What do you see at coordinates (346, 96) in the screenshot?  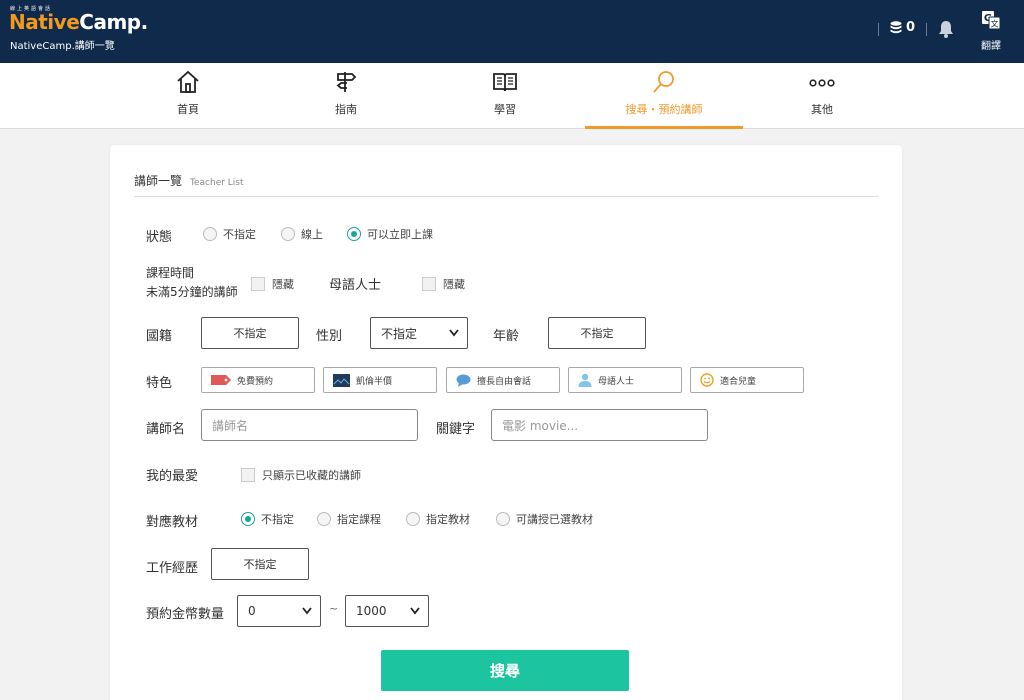 I see `nav-guide: 指南` at bounding box center [346, 96].